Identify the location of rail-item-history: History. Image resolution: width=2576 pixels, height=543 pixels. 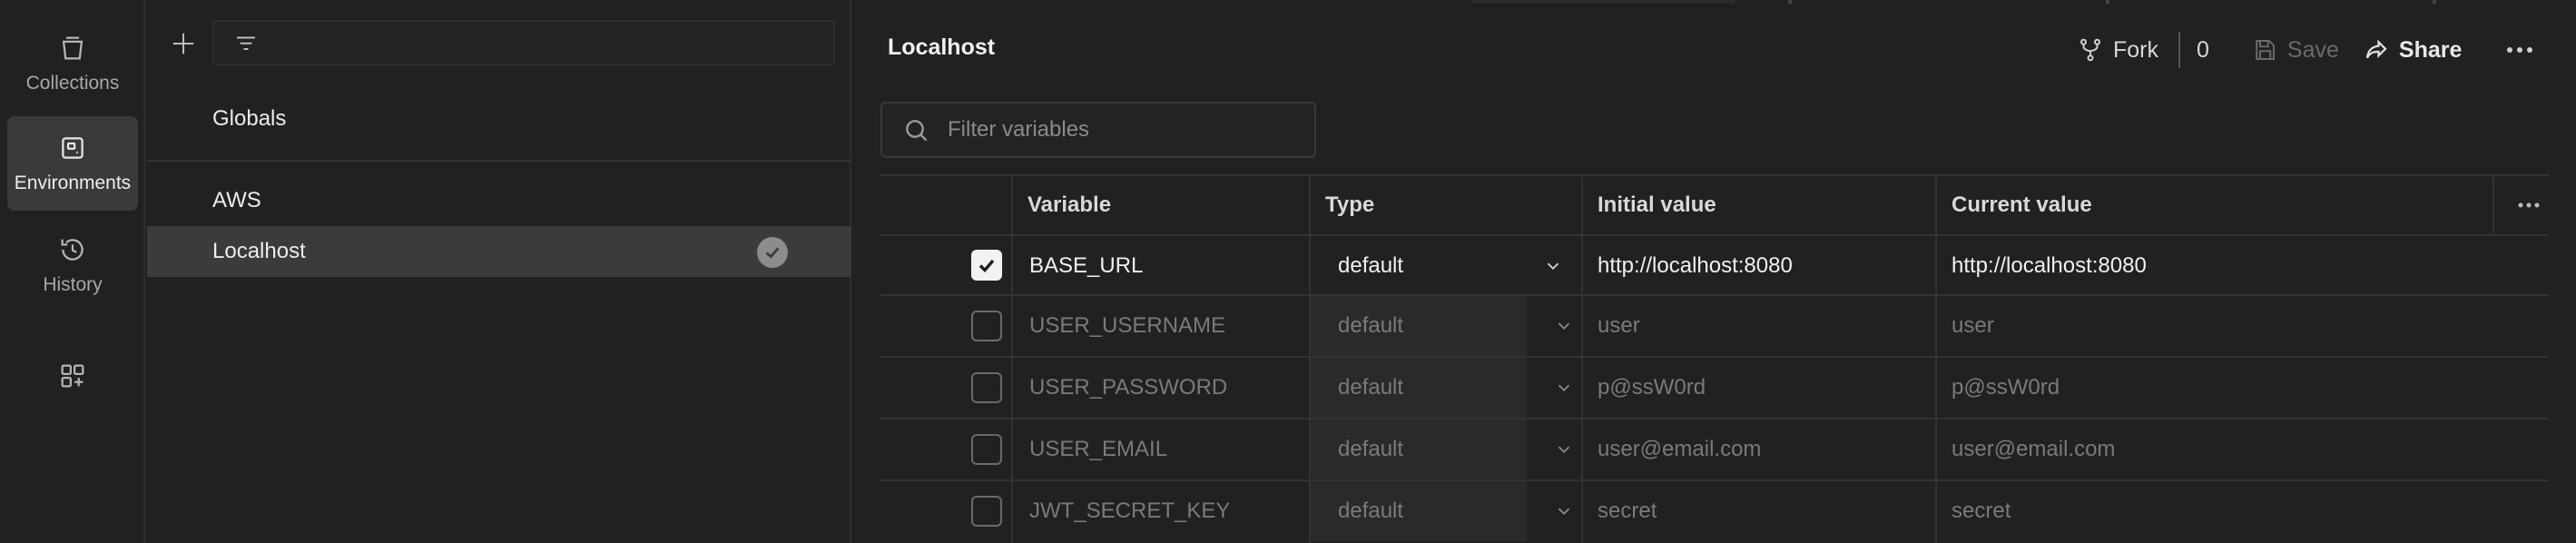
(72, 265).